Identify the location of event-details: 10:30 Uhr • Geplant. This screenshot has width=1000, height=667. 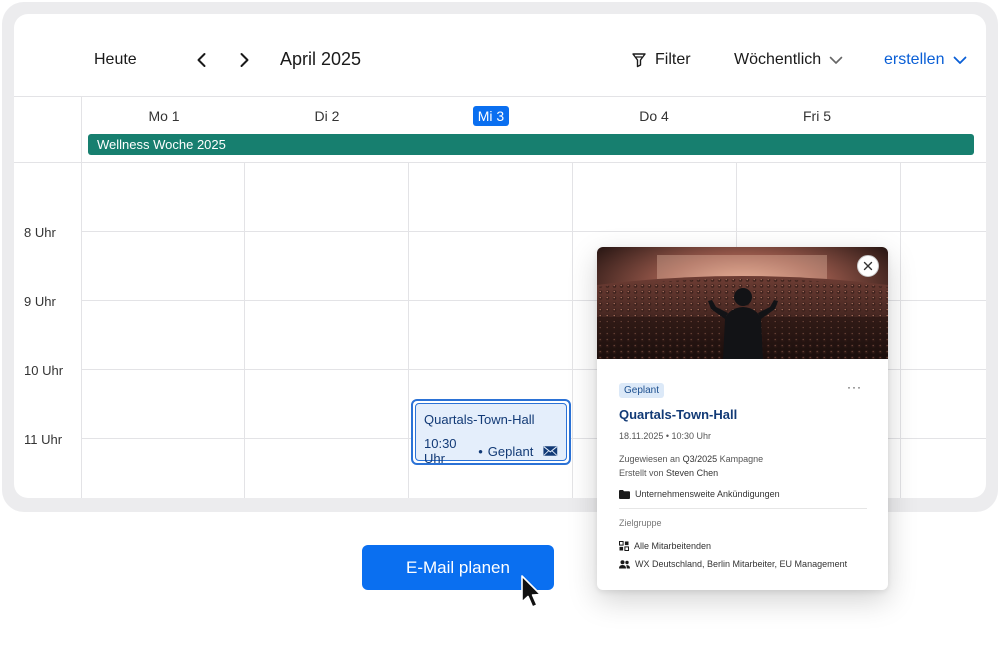
(491, 451).